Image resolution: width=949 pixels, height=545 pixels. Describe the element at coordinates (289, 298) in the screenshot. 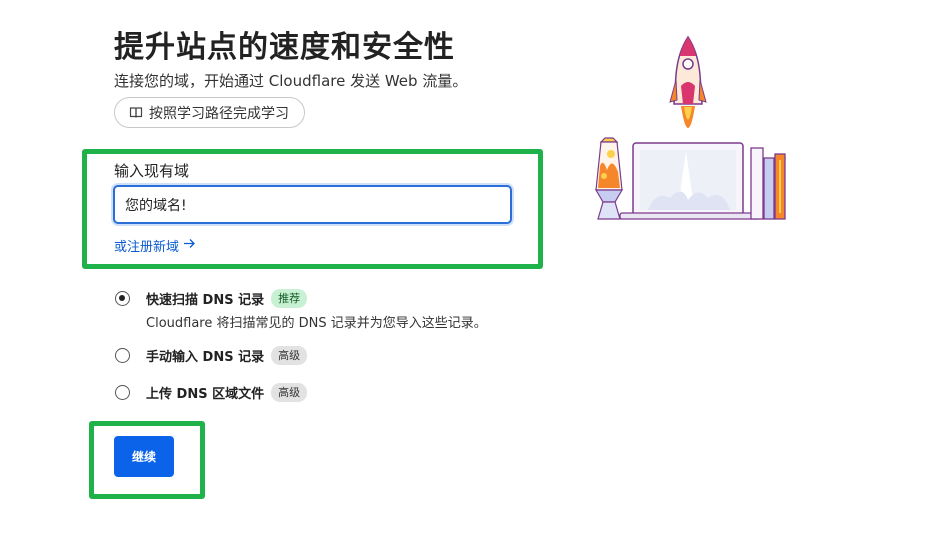

I see `recommended-badge: 推荐` at that location.